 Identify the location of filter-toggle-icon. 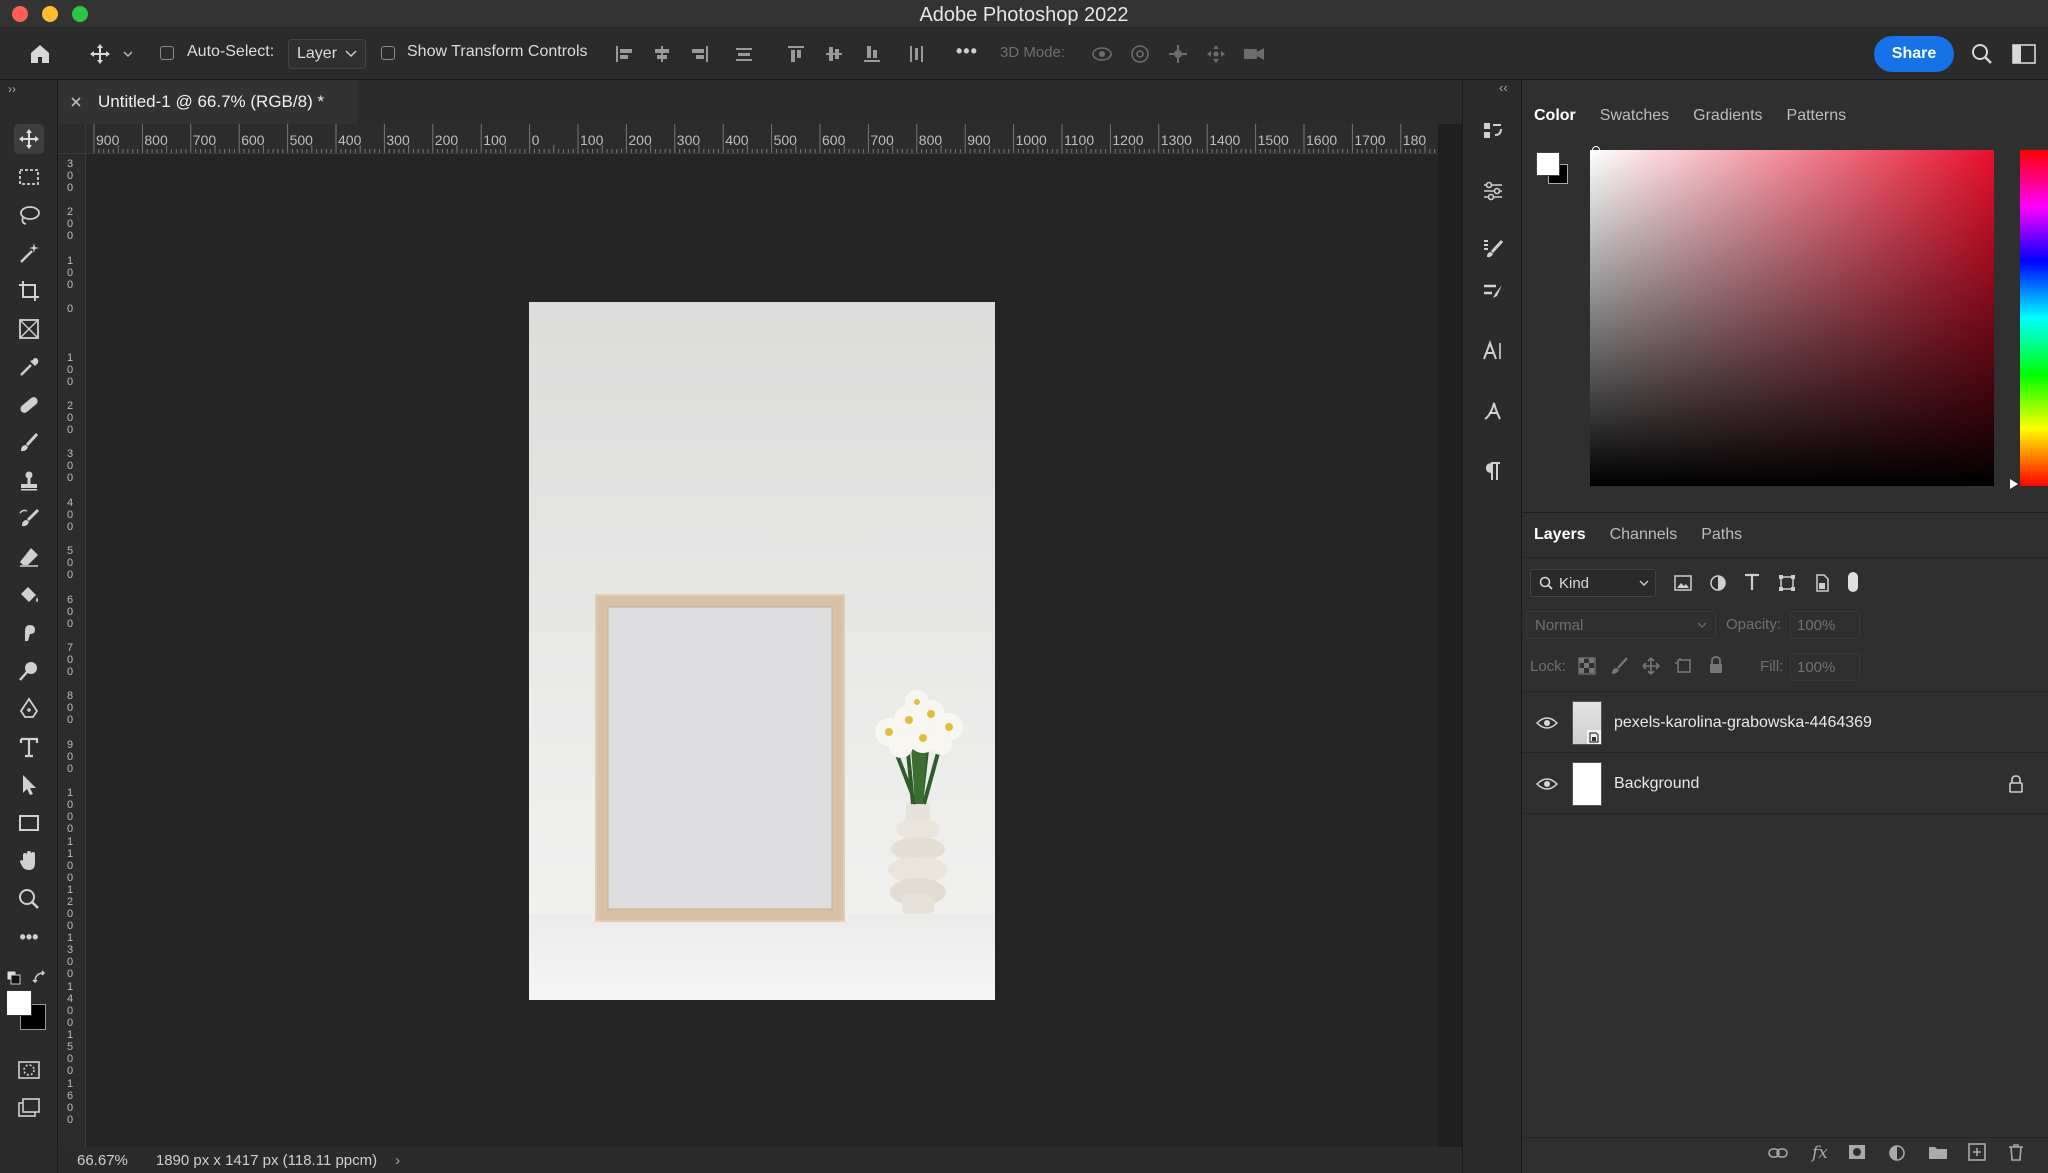
(1853, 582).